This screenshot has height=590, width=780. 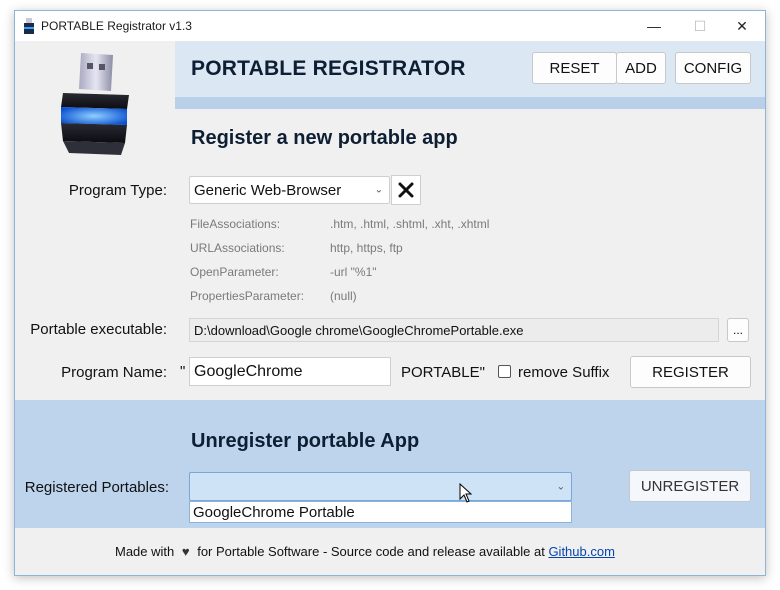 What do you see at coordinates (29, 26) in the screenshot?
I see `usb-app-icon` at bounding box center [29, 26].